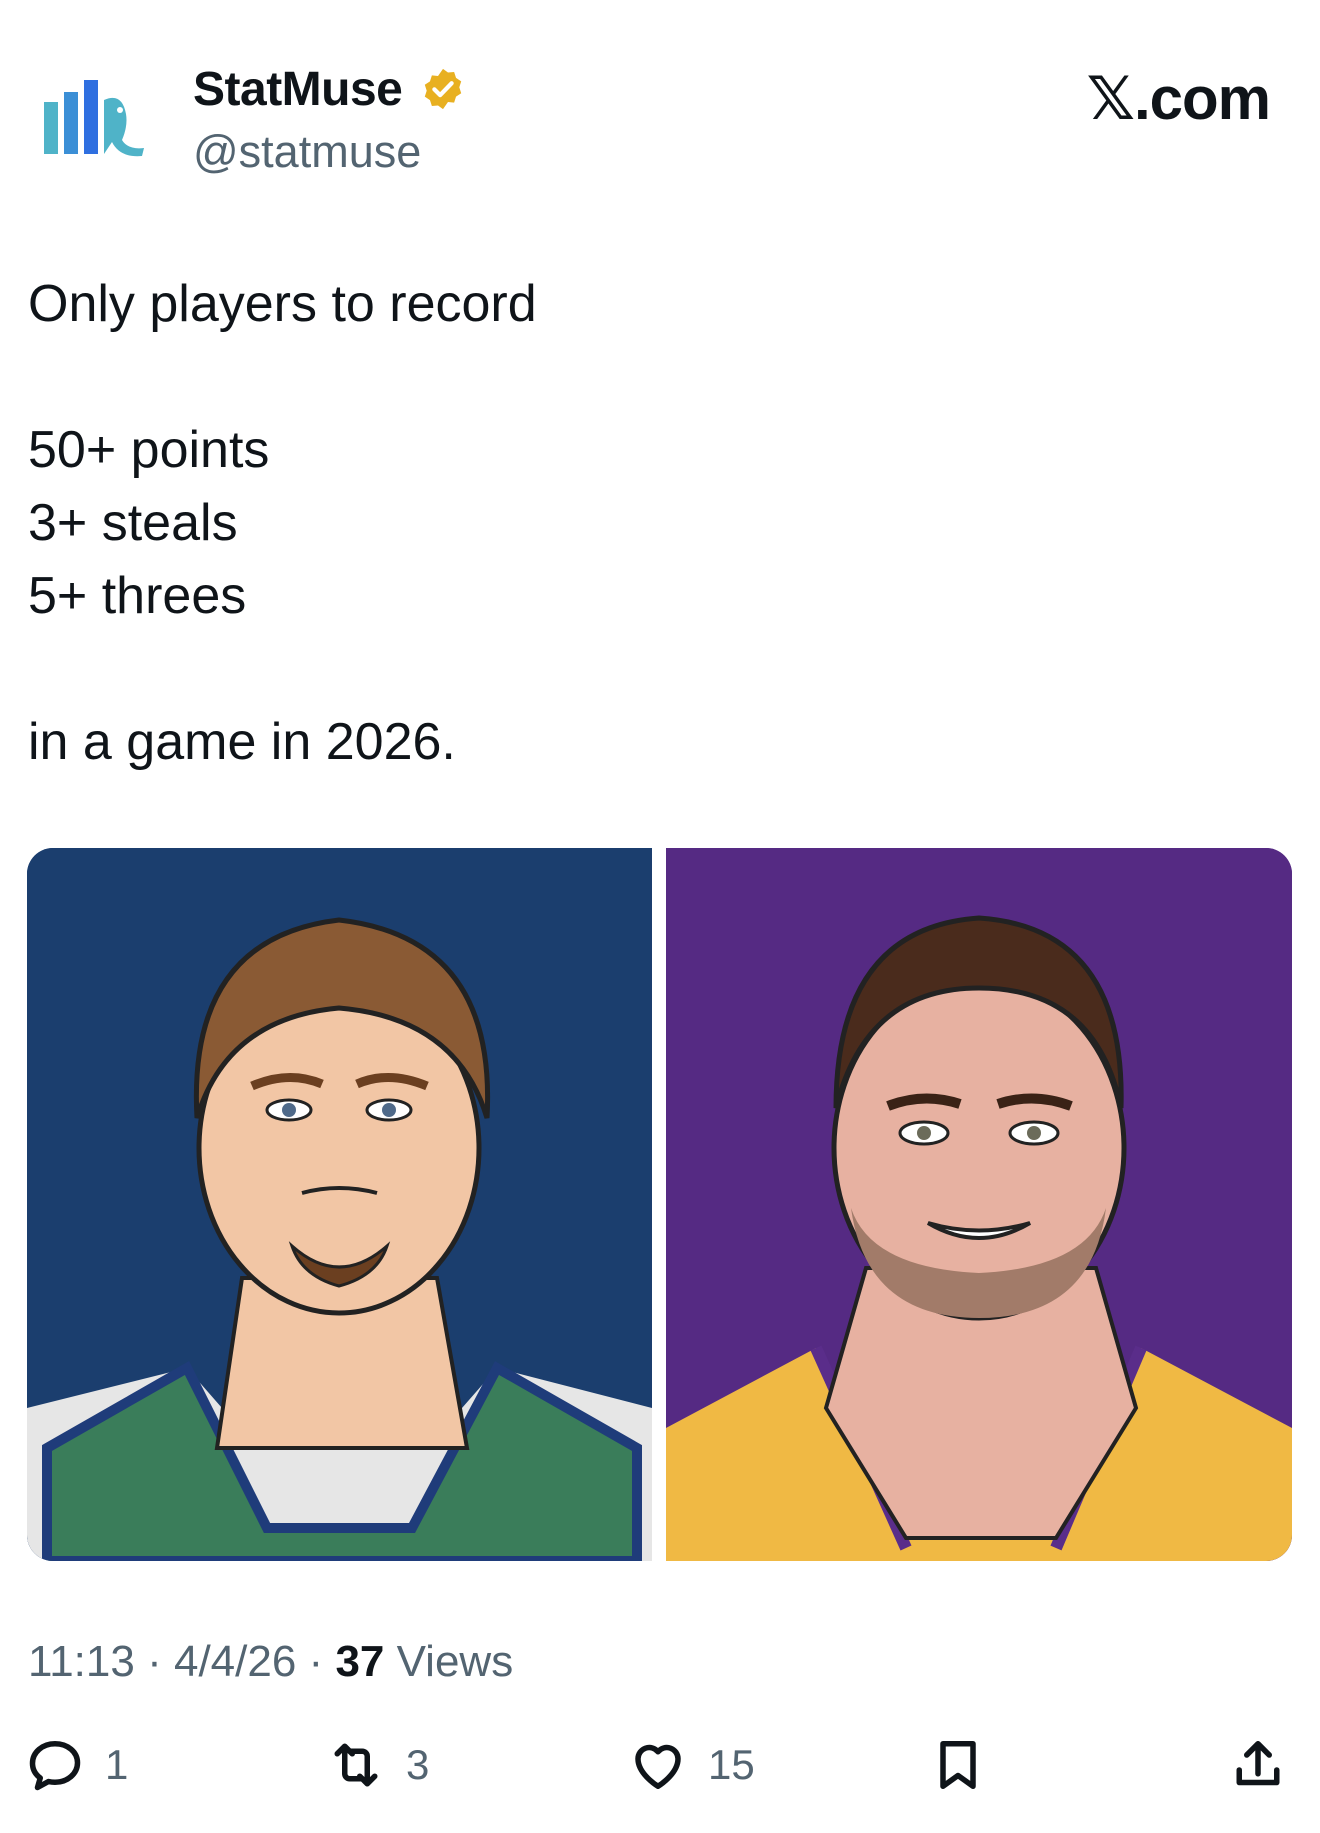  I want to click on like-button: 15, so click(691, 1765).